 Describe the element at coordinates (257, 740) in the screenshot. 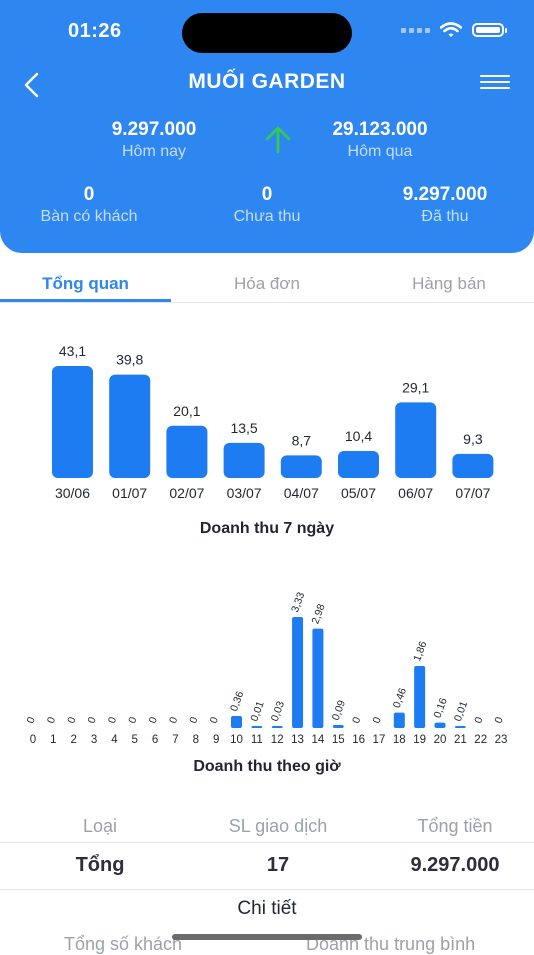

I see `hourly-category-label: 11` at that location.